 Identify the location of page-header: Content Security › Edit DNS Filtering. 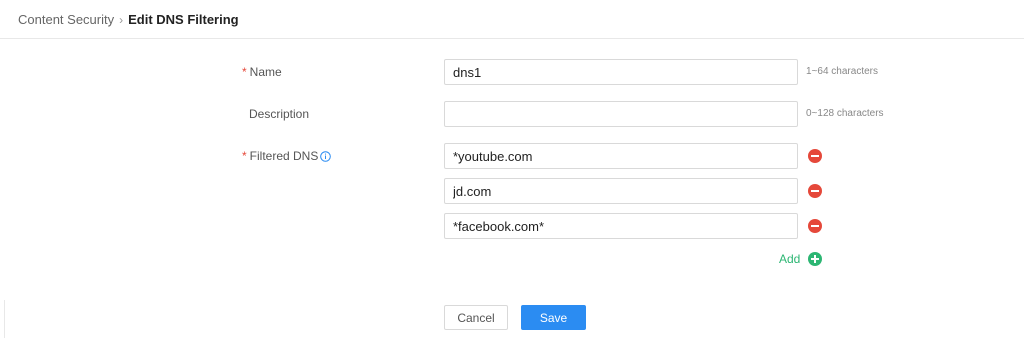
(512, 19).